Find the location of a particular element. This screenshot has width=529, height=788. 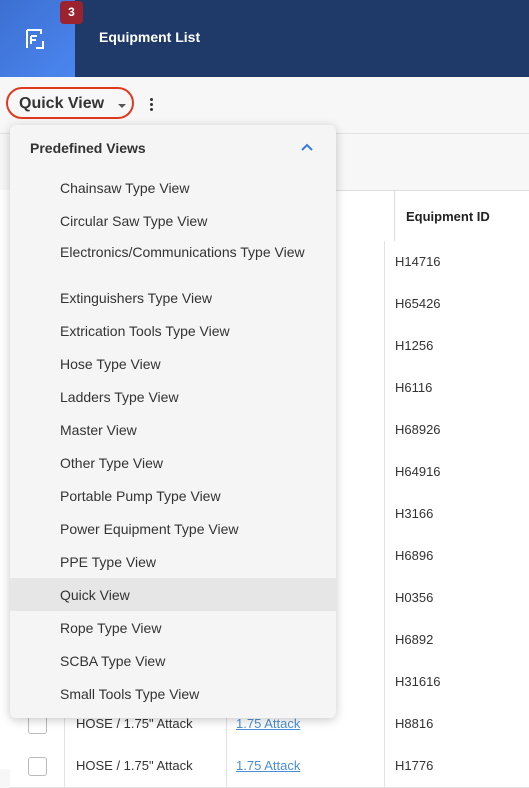

view-option: Ladders Type View is located at coordinates (173, 396).